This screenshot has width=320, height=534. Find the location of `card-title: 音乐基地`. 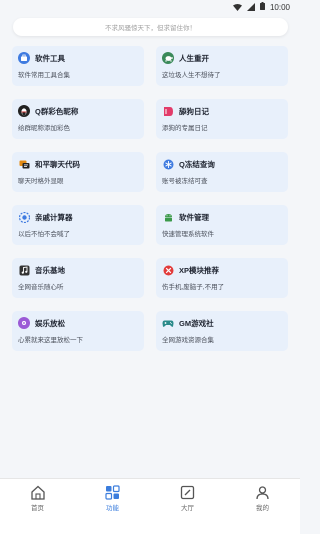

card-title: 音乐基地 is located at coordinates (50, 270).